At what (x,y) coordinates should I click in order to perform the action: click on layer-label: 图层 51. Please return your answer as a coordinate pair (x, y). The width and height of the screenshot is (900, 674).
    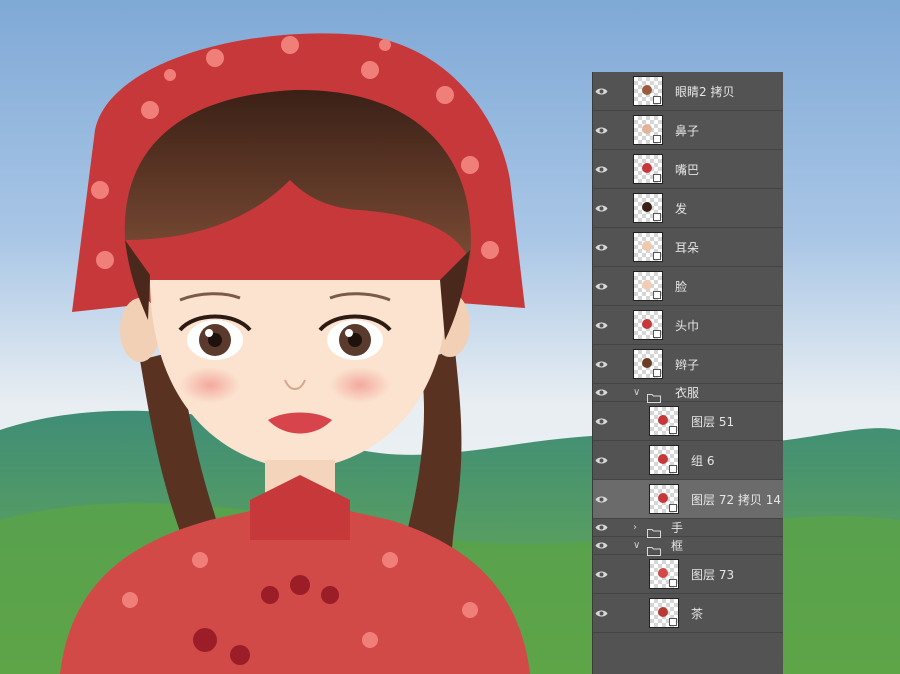
    Looking at the image, I should click on (713, 421).